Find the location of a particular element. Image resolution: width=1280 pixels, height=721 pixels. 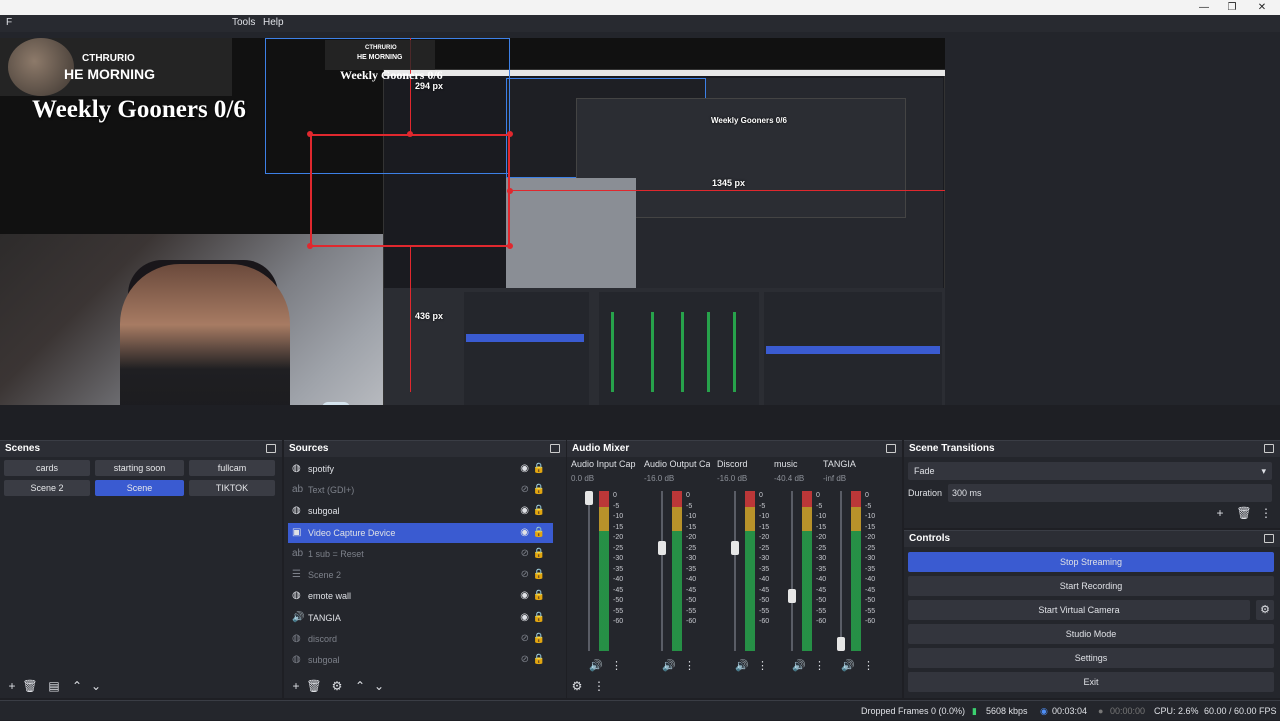

start-recording-button: Start Recording is located at coordinates (1091, 586).